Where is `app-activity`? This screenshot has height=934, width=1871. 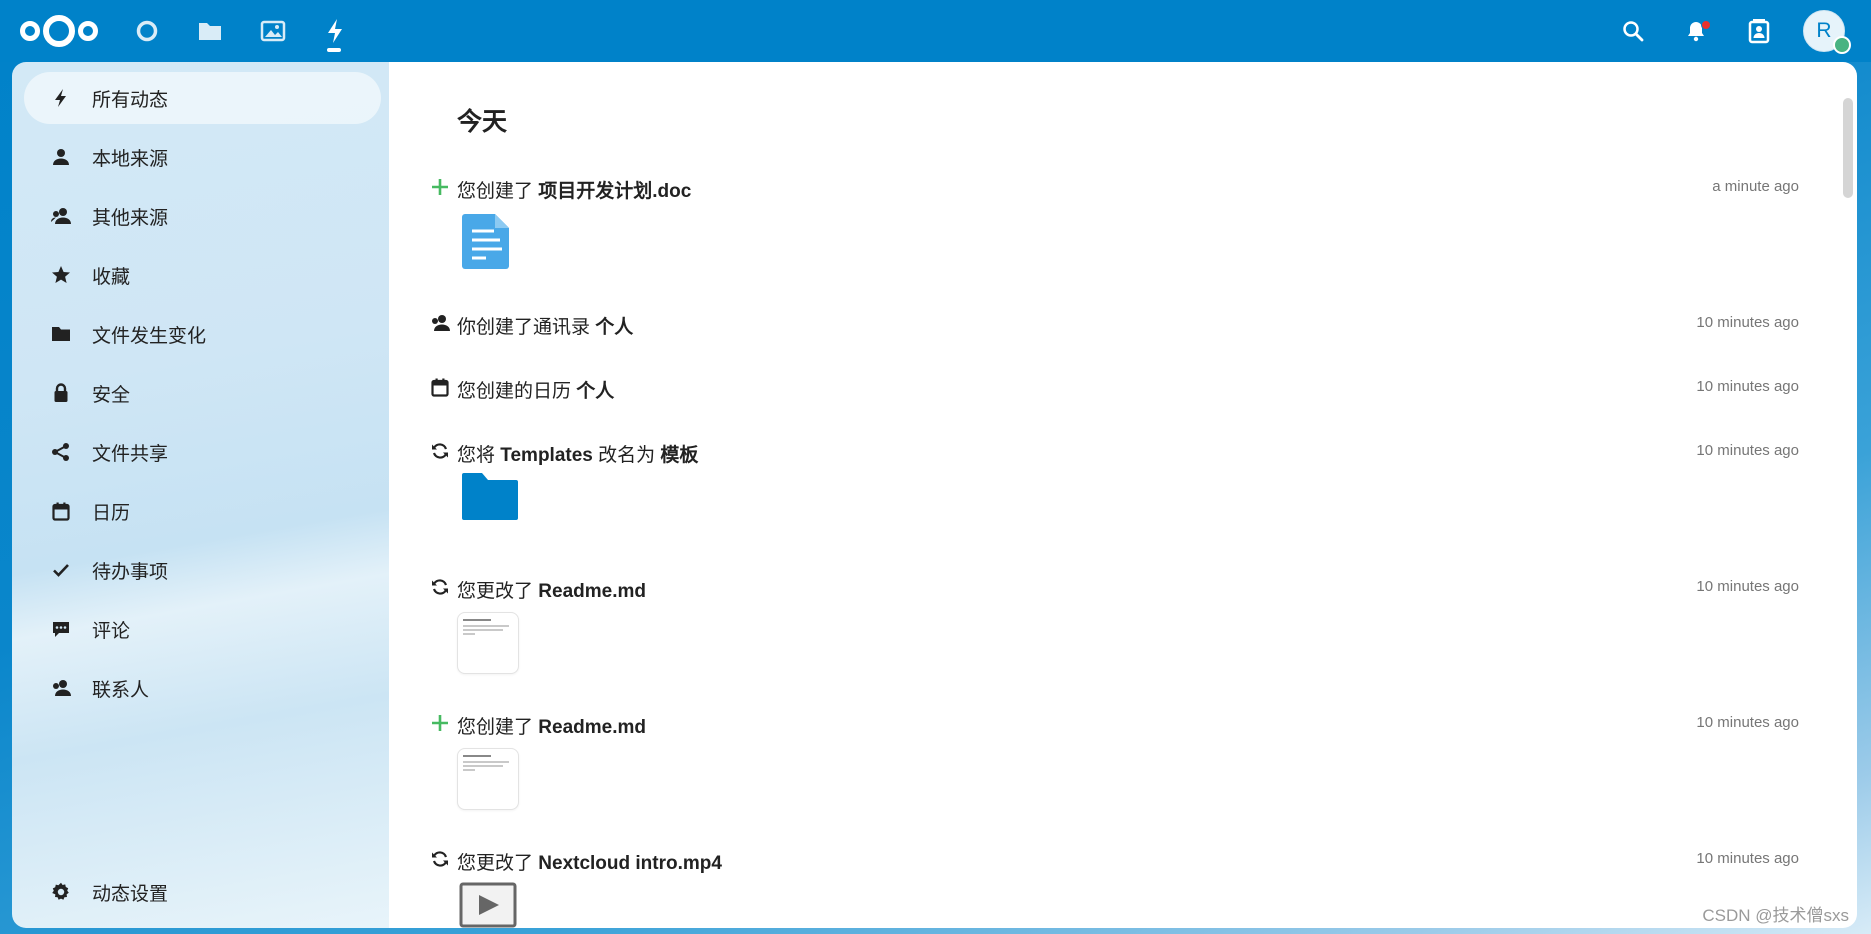
app-activity is located at coordinates (335, 31).